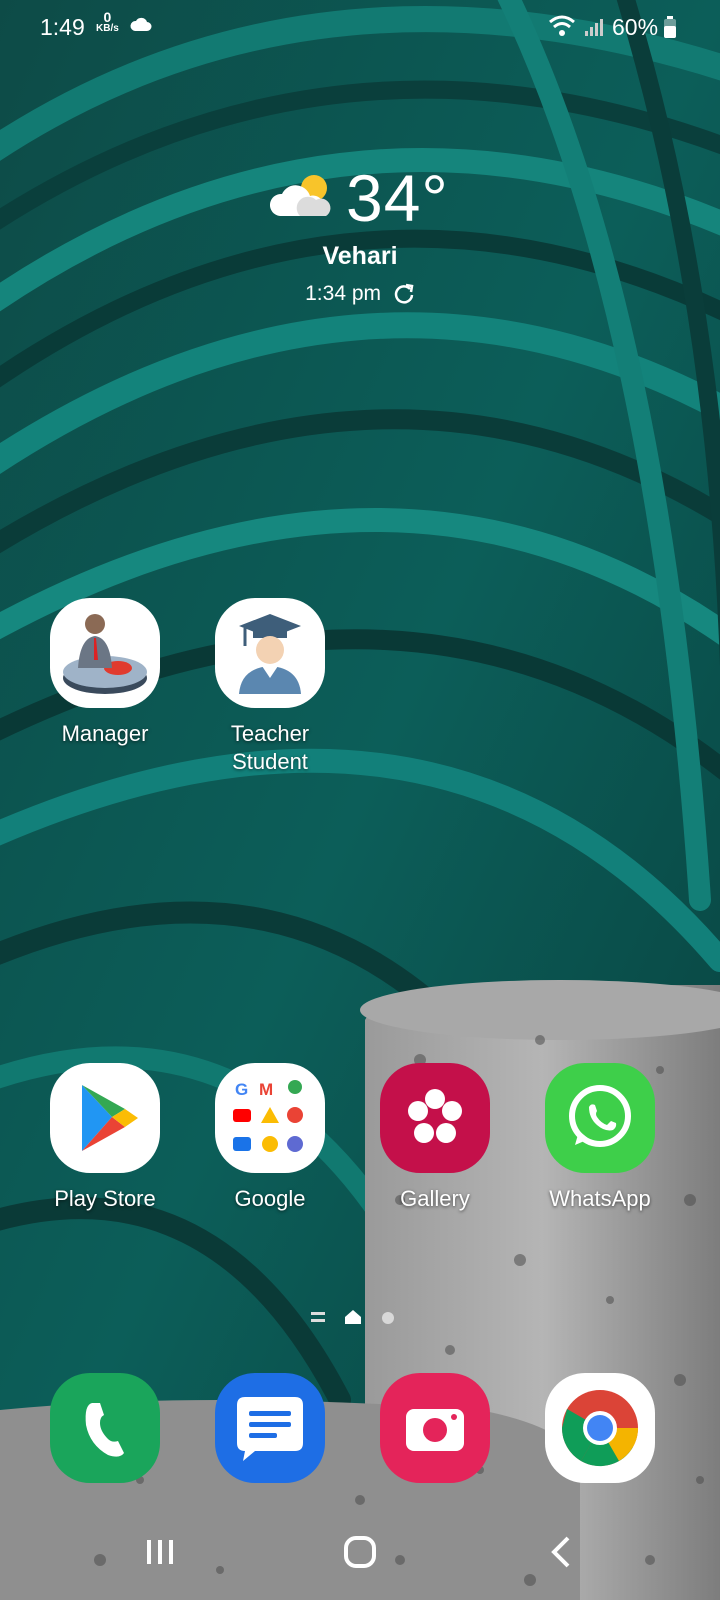 The height and width of the screenshot is (1600, 720). Describe the element at coordinates (594, 27) in the screenshot. I see `signal-icon` at that location.